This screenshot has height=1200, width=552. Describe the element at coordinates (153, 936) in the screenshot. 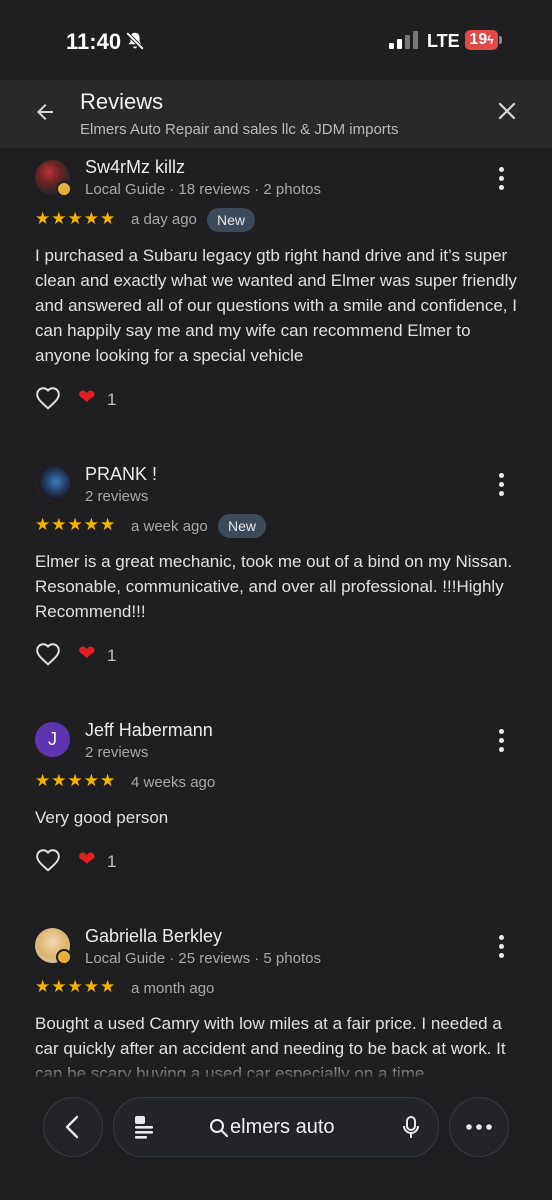

I see `reviewer-name: Gabriella Berkley` at that location.